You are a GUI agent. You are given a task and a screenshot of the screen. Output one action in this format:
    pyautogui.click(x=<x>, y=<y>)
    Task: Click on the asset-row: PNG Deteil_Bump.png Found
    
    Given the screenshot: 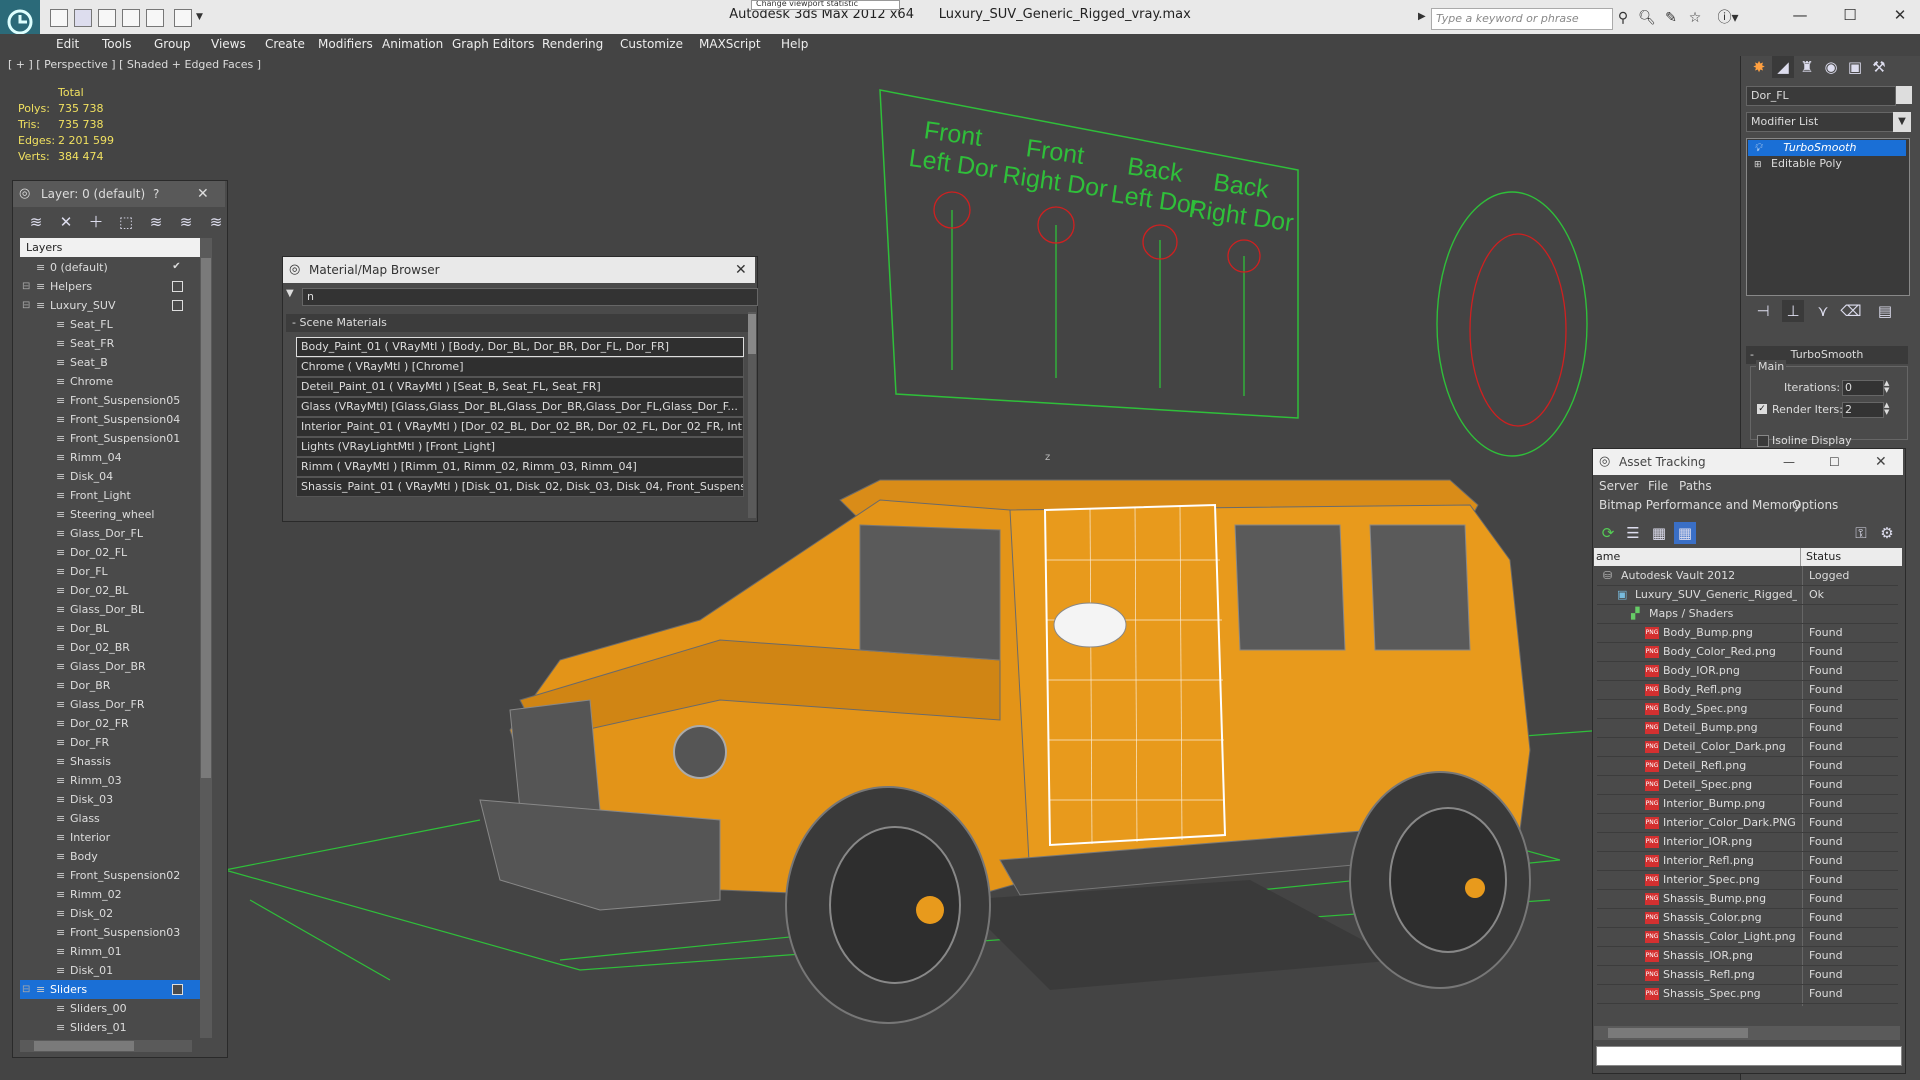 What is the action you would take?
    pyautogui.click(x=1747, y=728)
    